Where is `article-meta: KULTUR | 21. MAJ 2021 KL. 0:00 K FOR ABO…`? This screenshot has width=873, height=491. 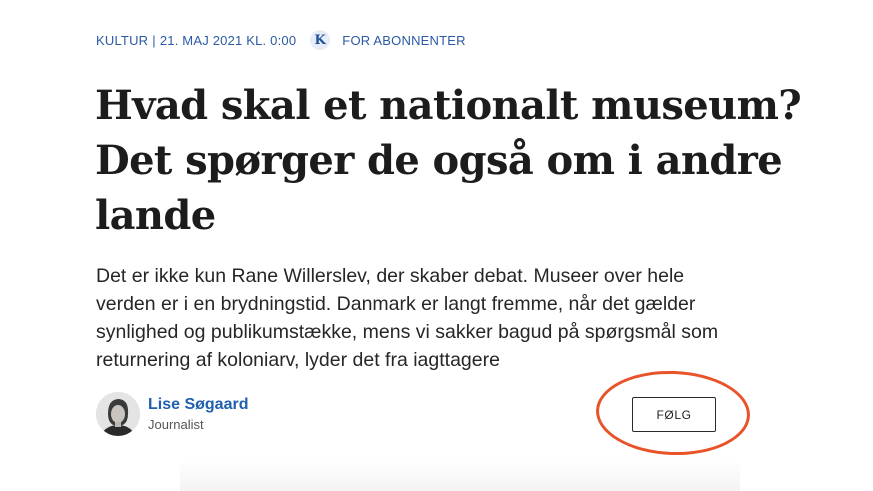
article-meta: KULTUR | 21. MAJ 2021 KL. 0:00 K FOR ABO… is located at coordinates (281, 40).